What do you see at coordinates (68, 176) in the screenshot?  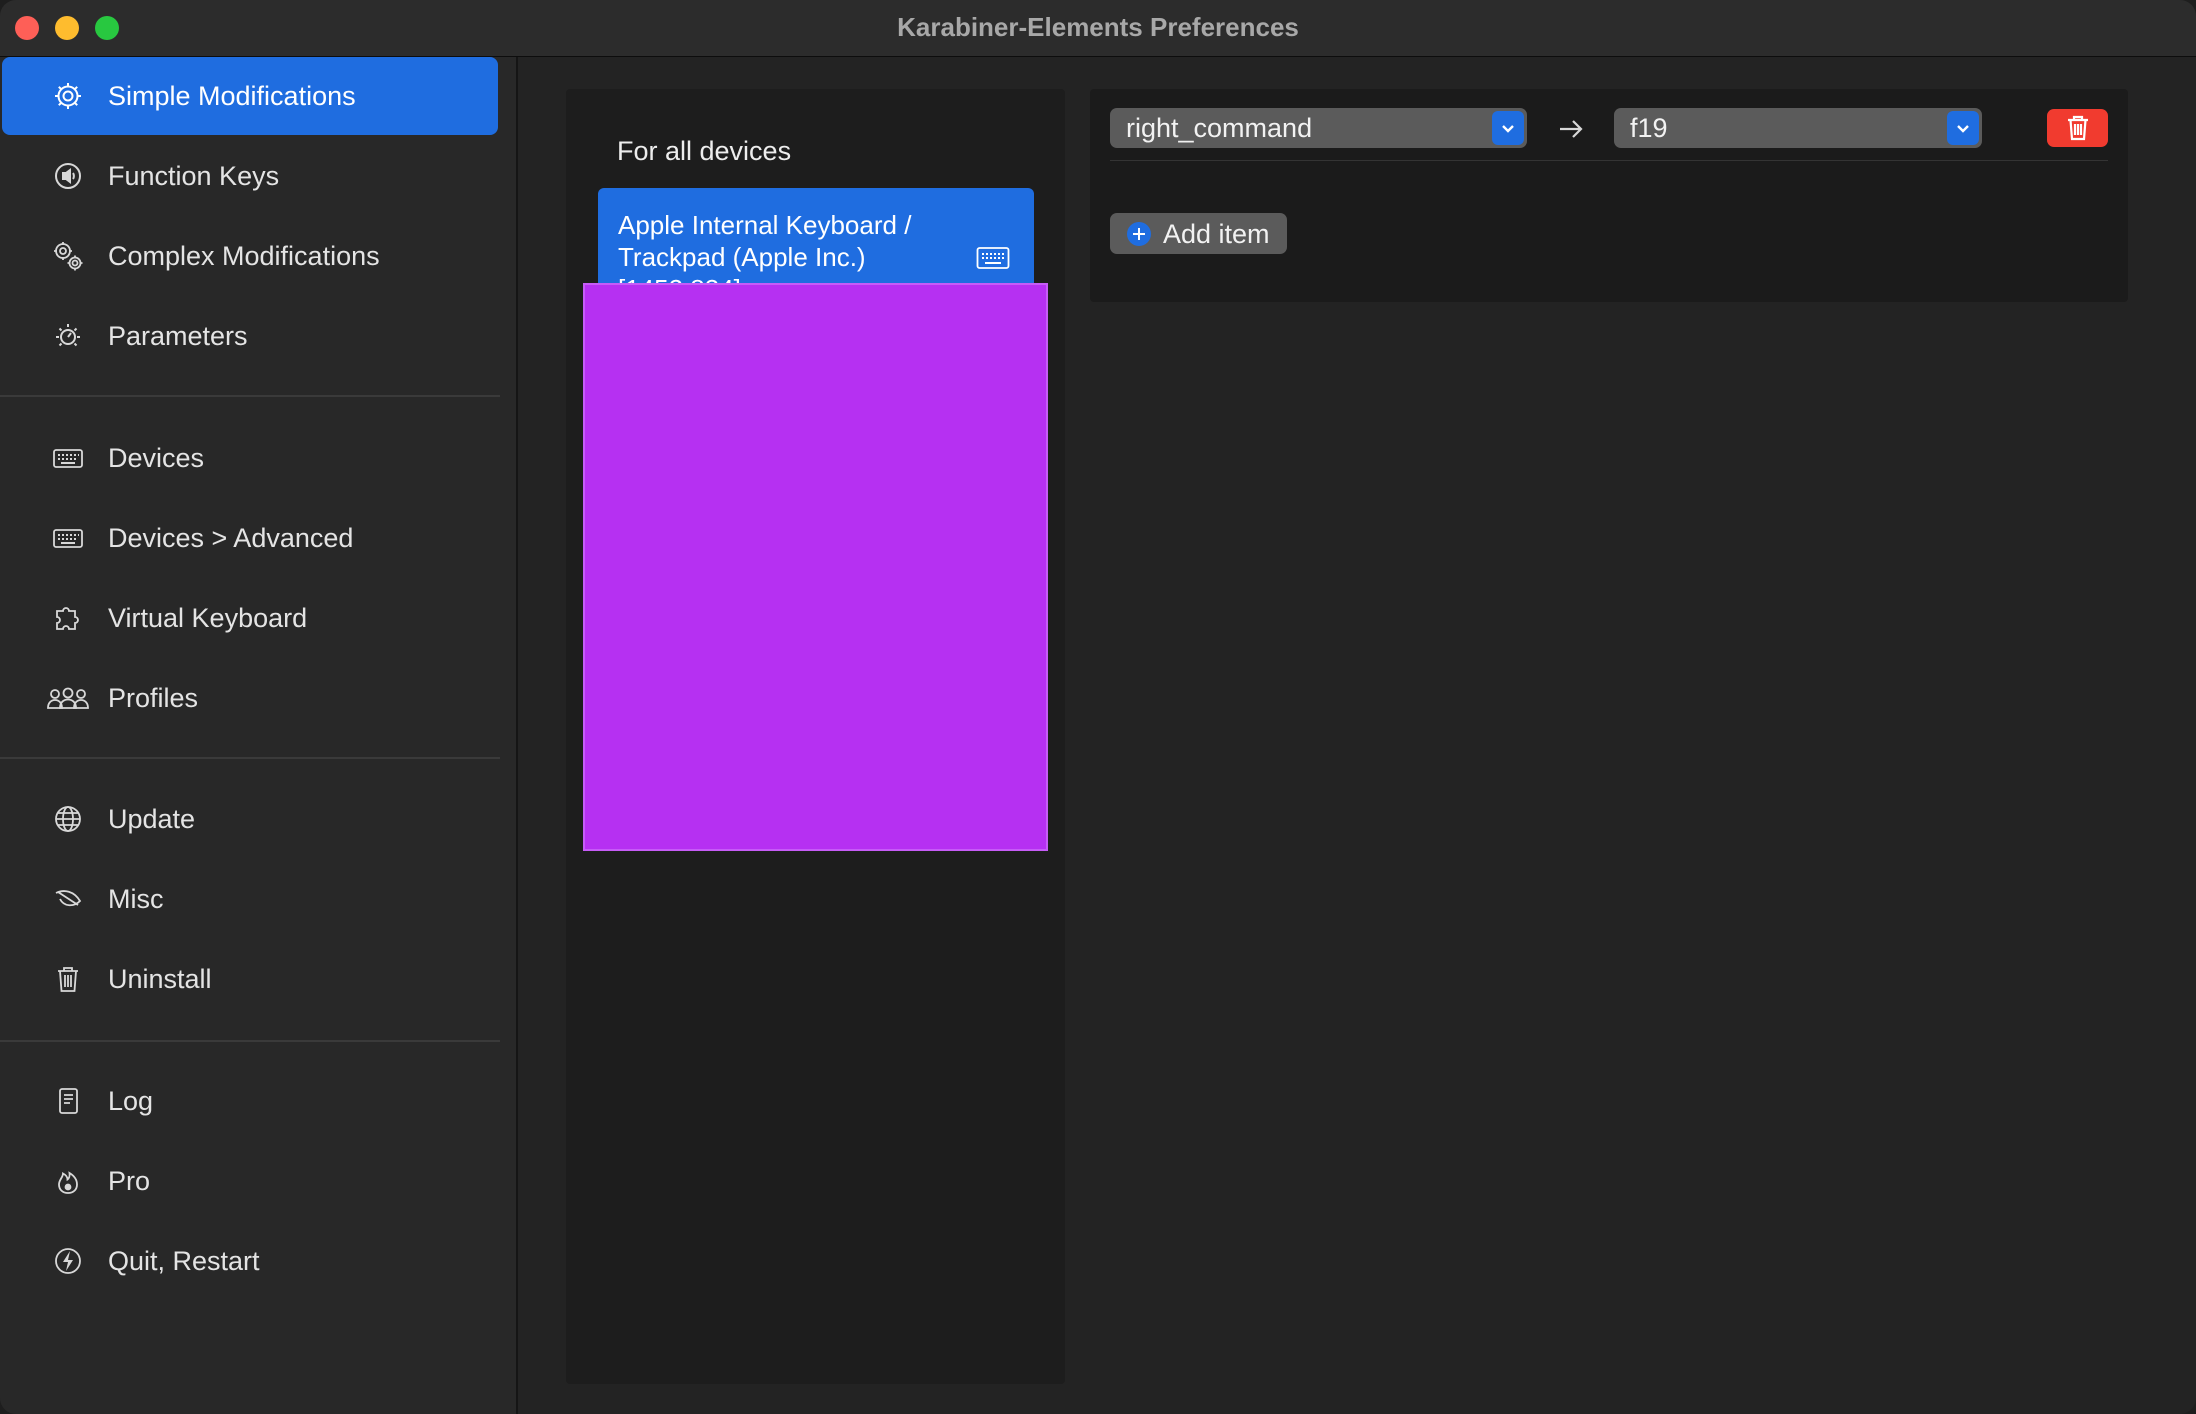 I see `speaker-icon` at bounding box center [68, 176].